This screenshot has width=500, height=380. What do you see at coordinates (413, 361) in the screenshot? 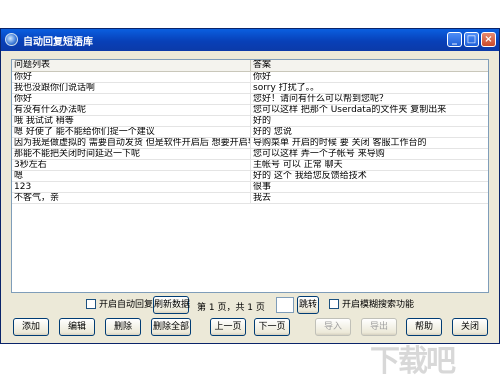
I see `watermark: 下载吧` at bounding box center [413, 361].